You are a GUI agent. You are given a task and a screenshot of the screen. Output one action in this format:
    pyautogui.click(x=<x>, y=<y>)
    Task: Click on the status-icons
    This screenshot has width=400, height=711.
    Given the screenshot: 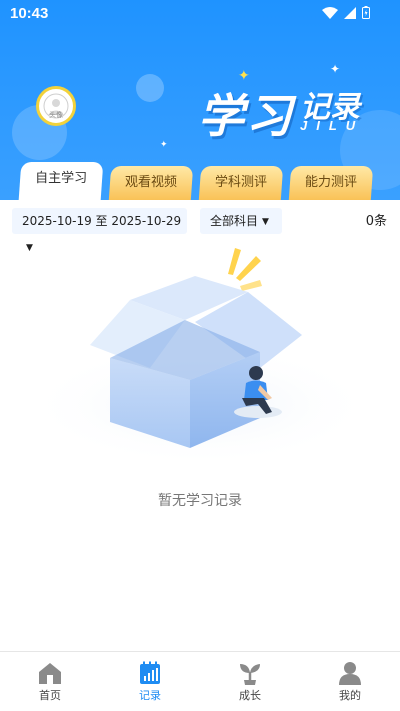 What is the action you would take?
    pyautogui.click(x=346, y=12)
    